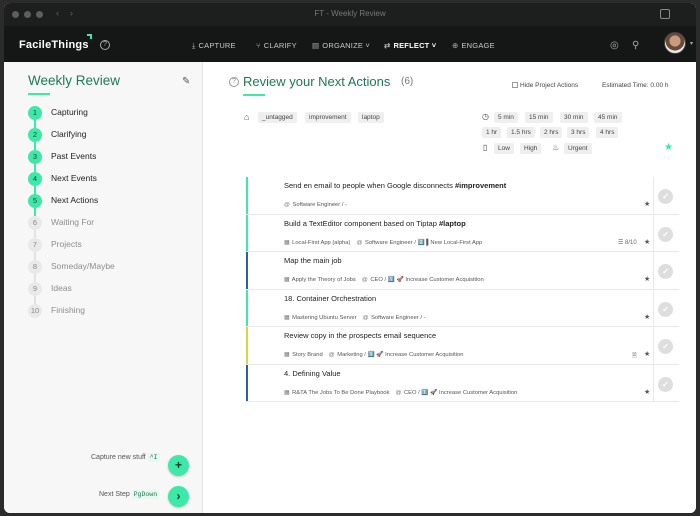  What do you see at coordinates (691, 43) in the screenshot?
I see `chevron-down-icon: ▾` at bounding box center [691, 43].